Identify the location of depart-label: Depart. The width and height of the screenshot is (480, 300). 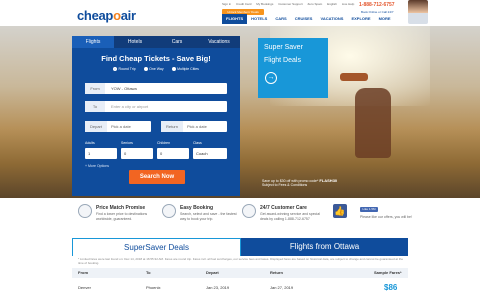
(96, 126).